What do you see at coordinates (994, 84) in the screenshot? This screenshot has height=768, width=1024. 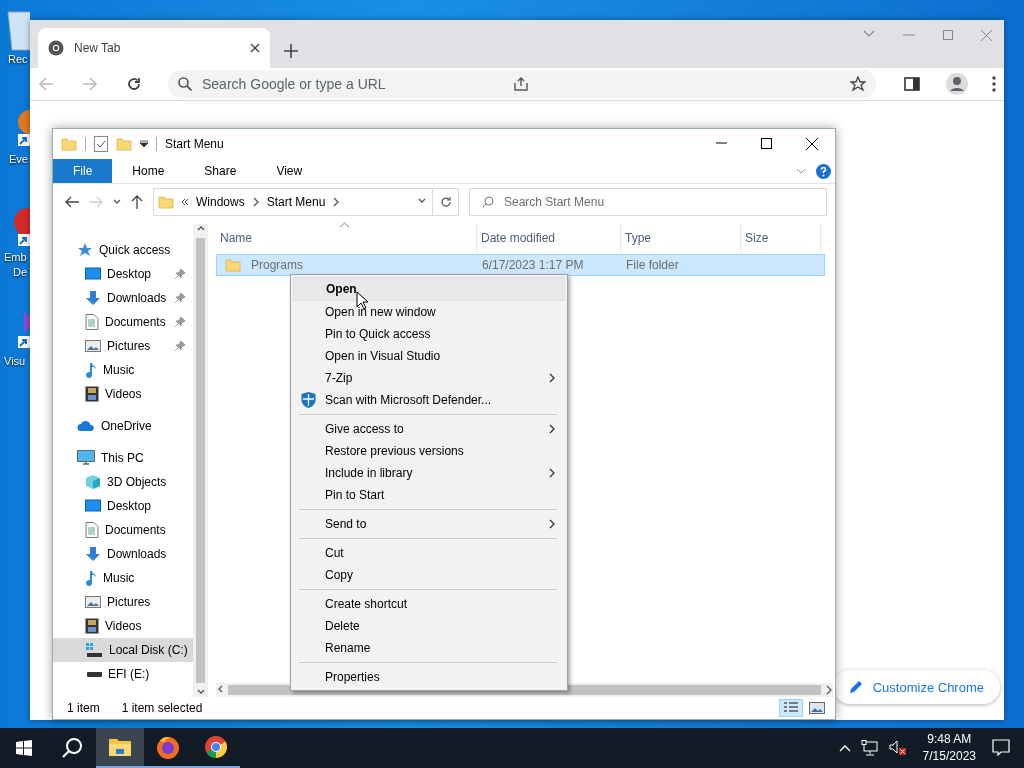 I see `more-menu-icon` at bounding box center [994, 84].